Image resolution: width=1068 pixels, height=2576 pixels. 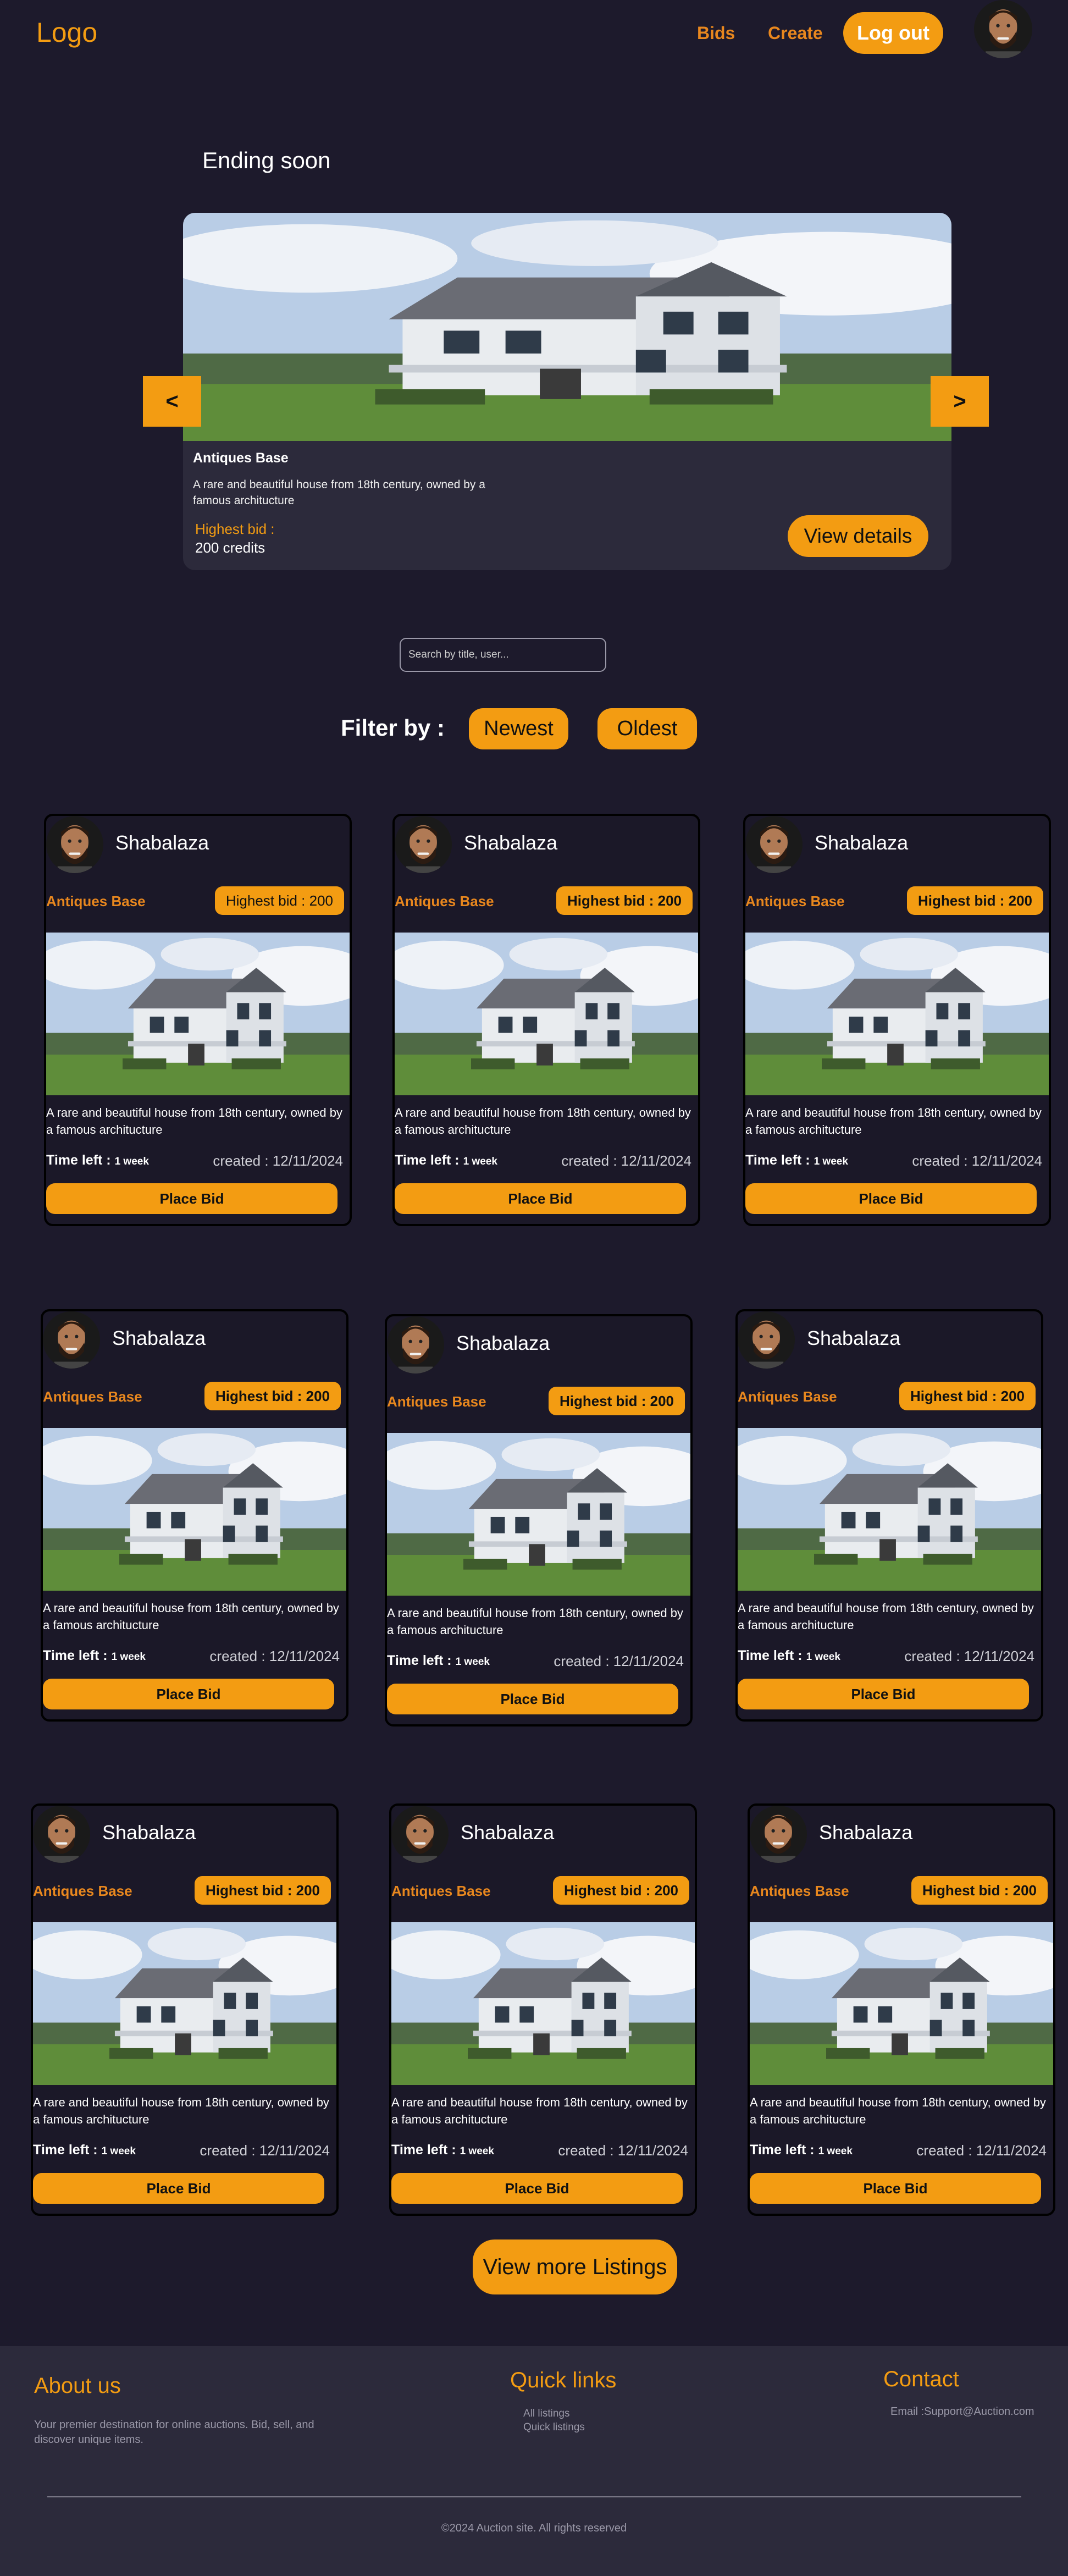 What do you see at coordinates (647, 728) in the screenshot?
I see `filter-oldest-button: Oldest` at bounding box center [647, 728].